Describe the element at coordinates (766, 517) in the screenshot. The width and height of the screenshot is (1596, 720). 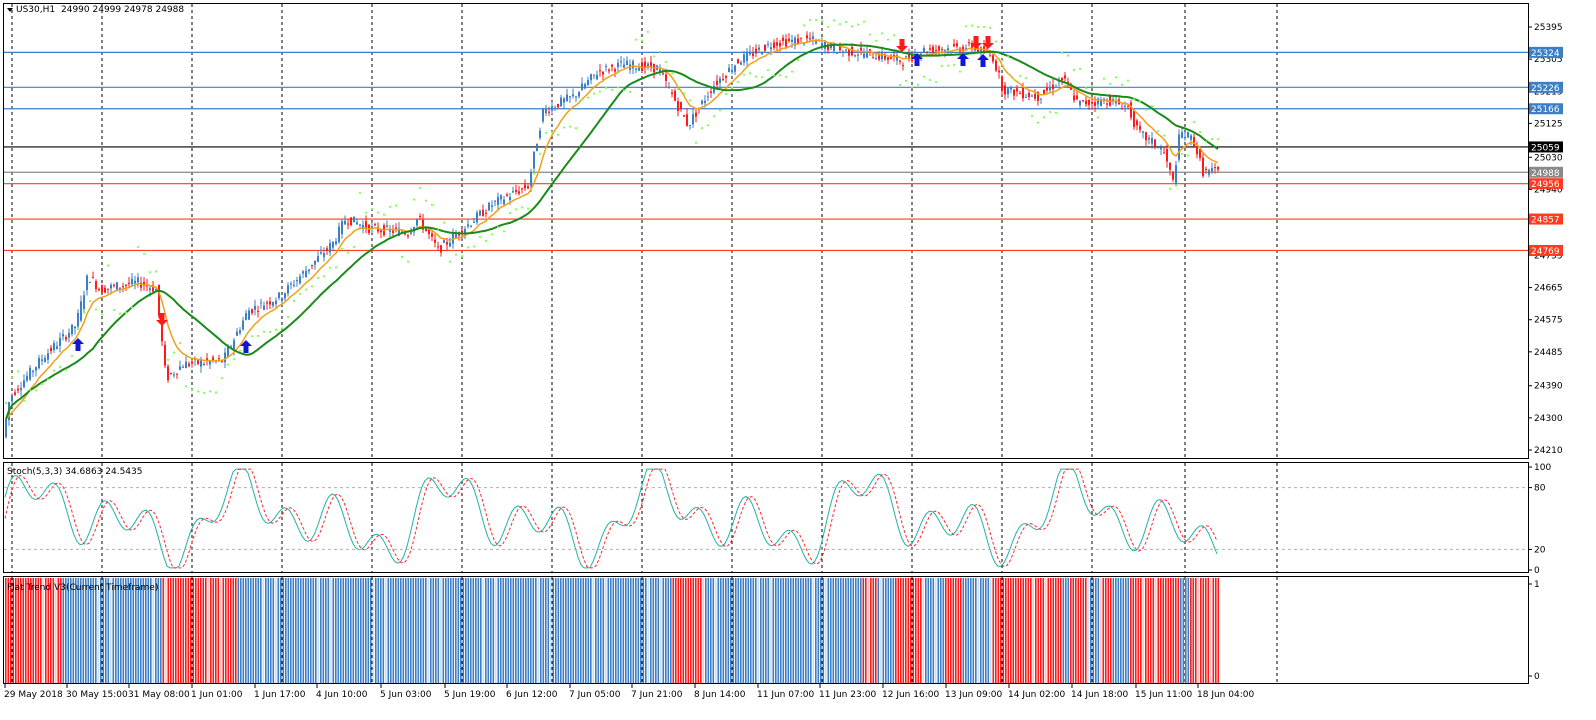
I see `stochastic-panel` at that location.